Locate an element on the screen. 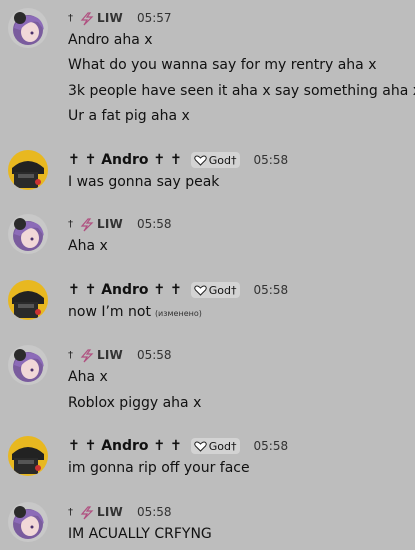 Image resolution: width=415 pixels, height=550 pixels. message-text: now I’m not (изменено) is located at coordinates (135, 312).